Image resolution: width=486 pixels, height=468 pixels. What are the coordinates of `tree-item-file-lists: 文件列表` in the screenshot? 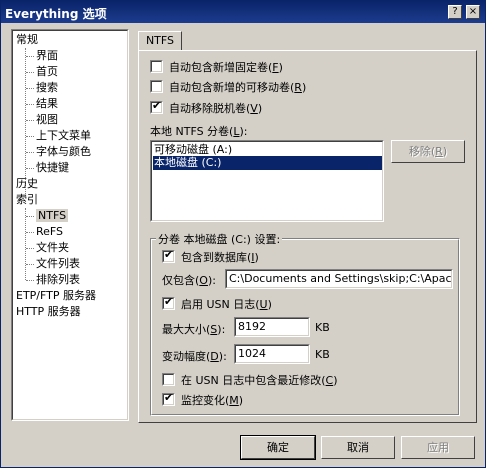 It's located at (58, 264).